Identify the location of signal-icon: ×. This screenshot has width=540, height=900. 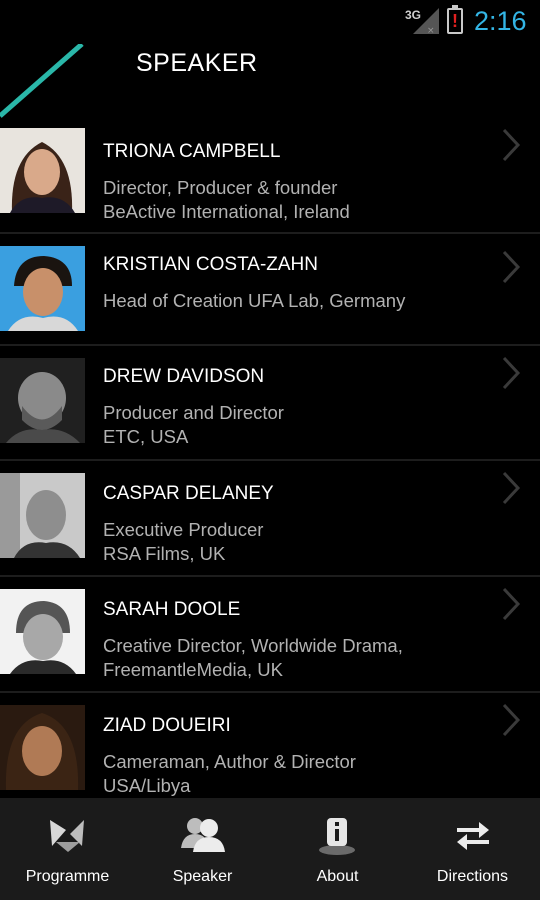
(426, 21).